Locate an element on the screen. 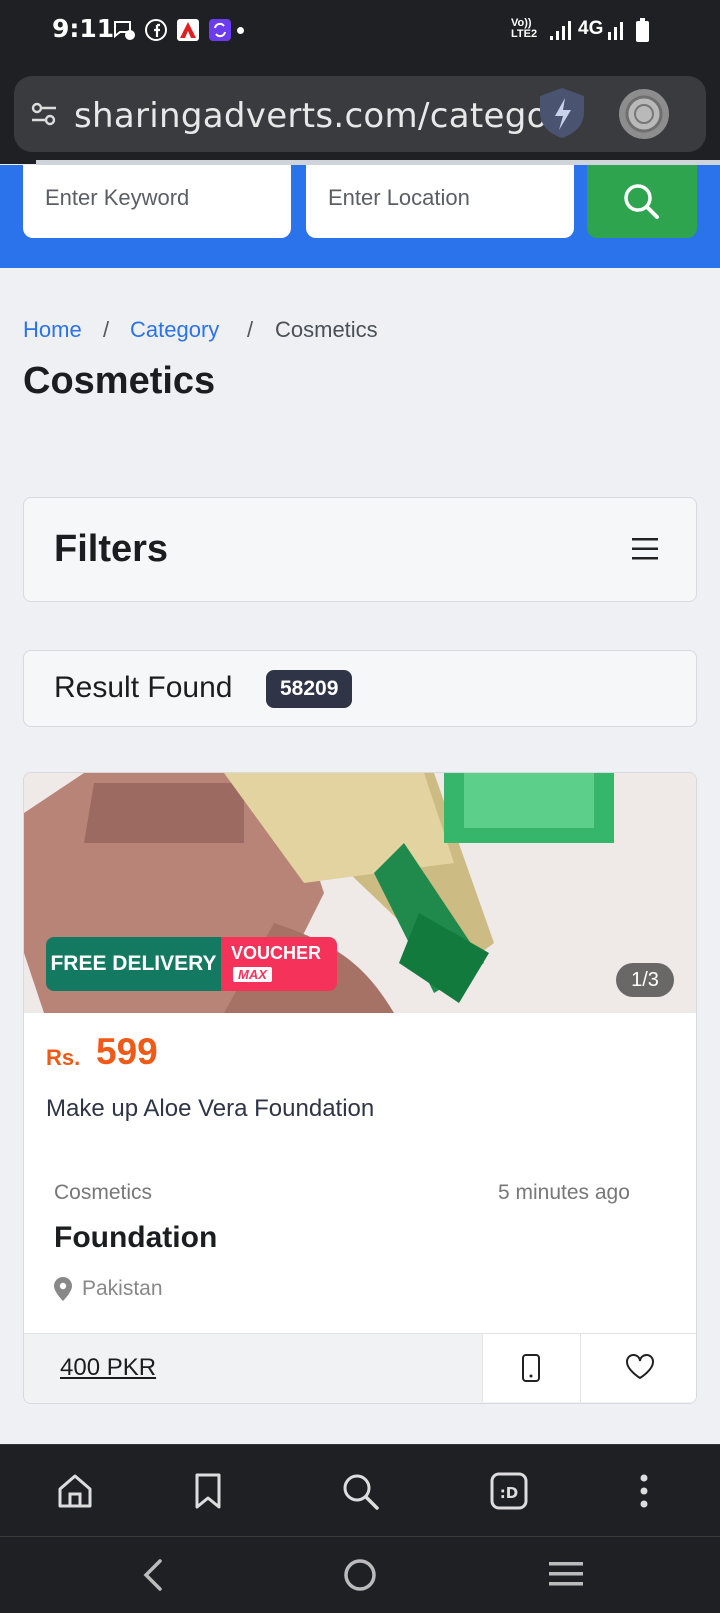 This screenshot has width=720, height=1613. search-button is located at coordinates (642, 201).